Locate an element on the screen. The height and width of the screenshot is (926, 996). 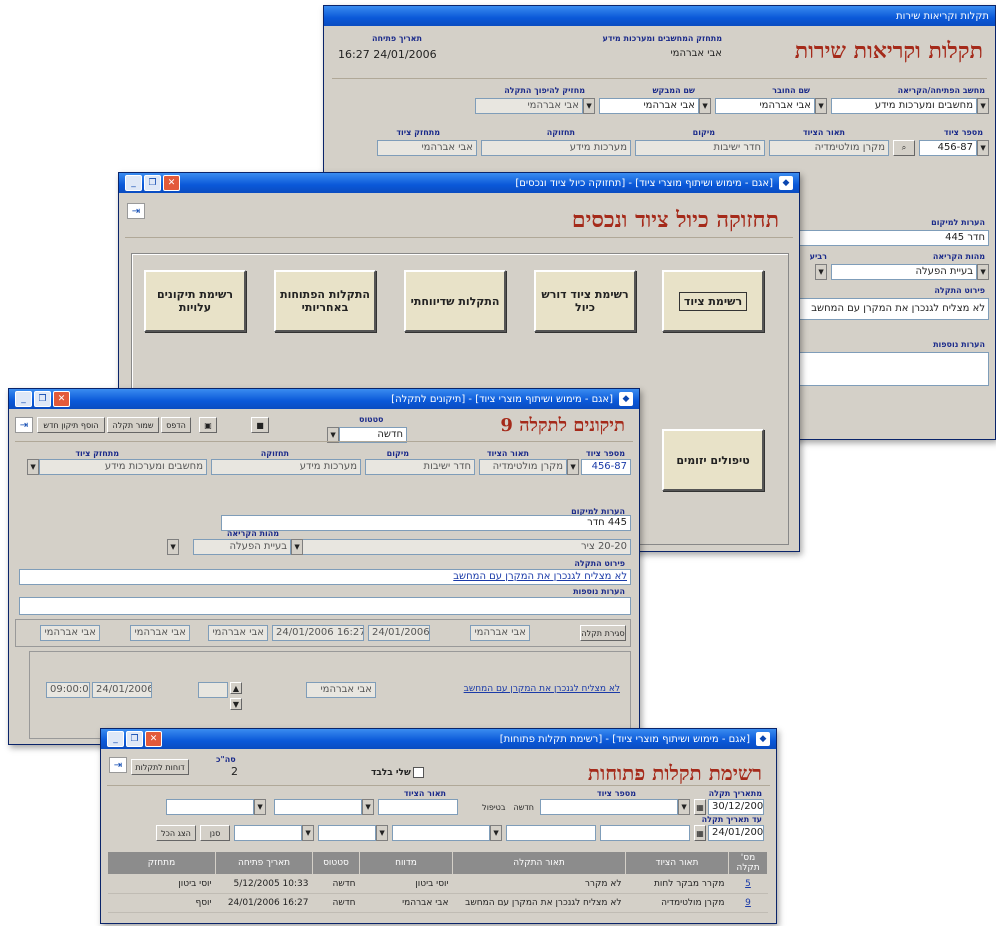
close-fault-button: סגירת תקלה is located at coordinates (603, 633).